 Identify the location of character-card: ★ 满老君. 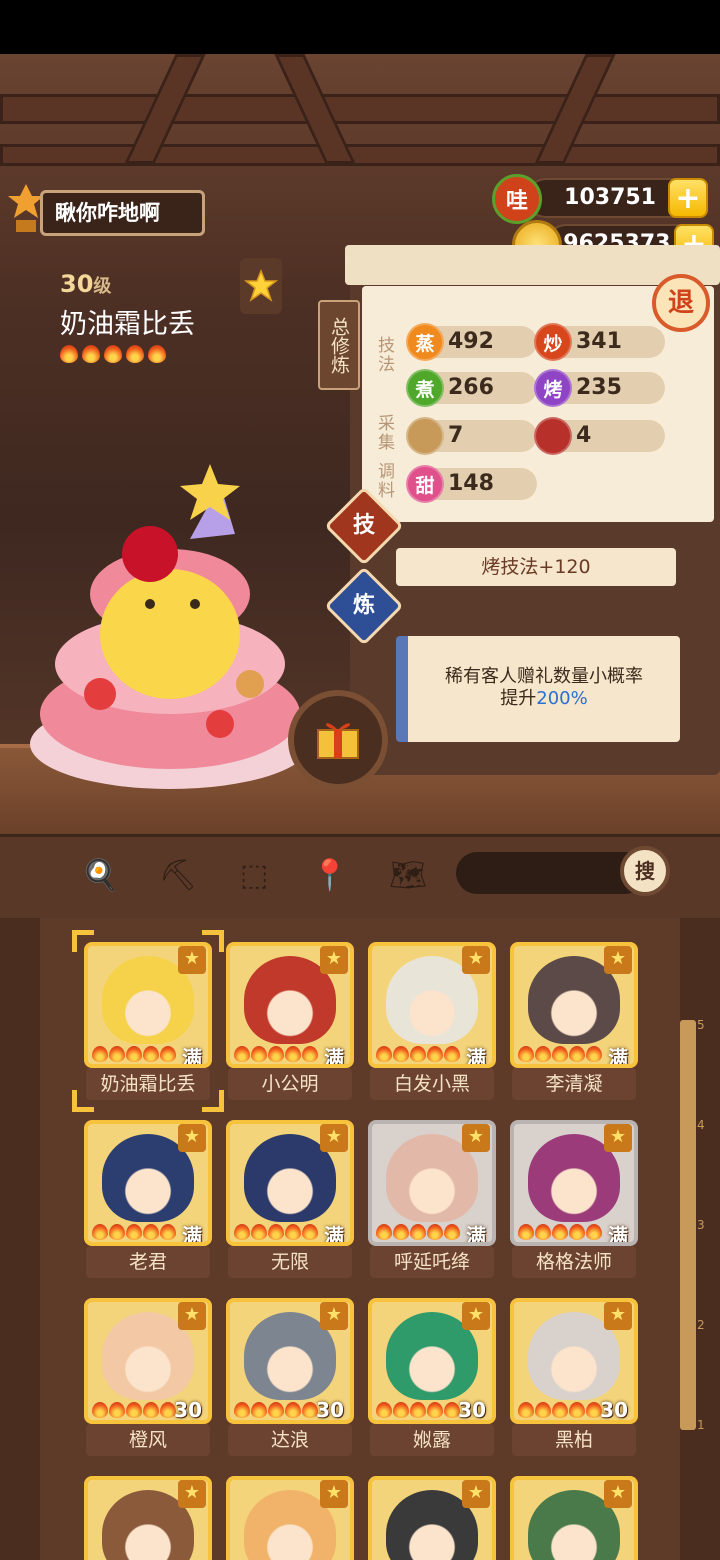
(148, 1199).